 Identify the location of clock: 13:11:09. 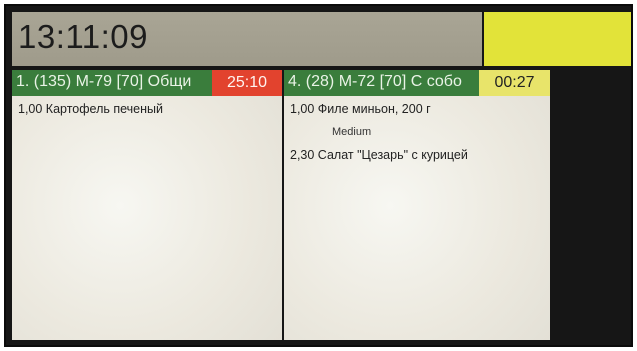
(83, 36).